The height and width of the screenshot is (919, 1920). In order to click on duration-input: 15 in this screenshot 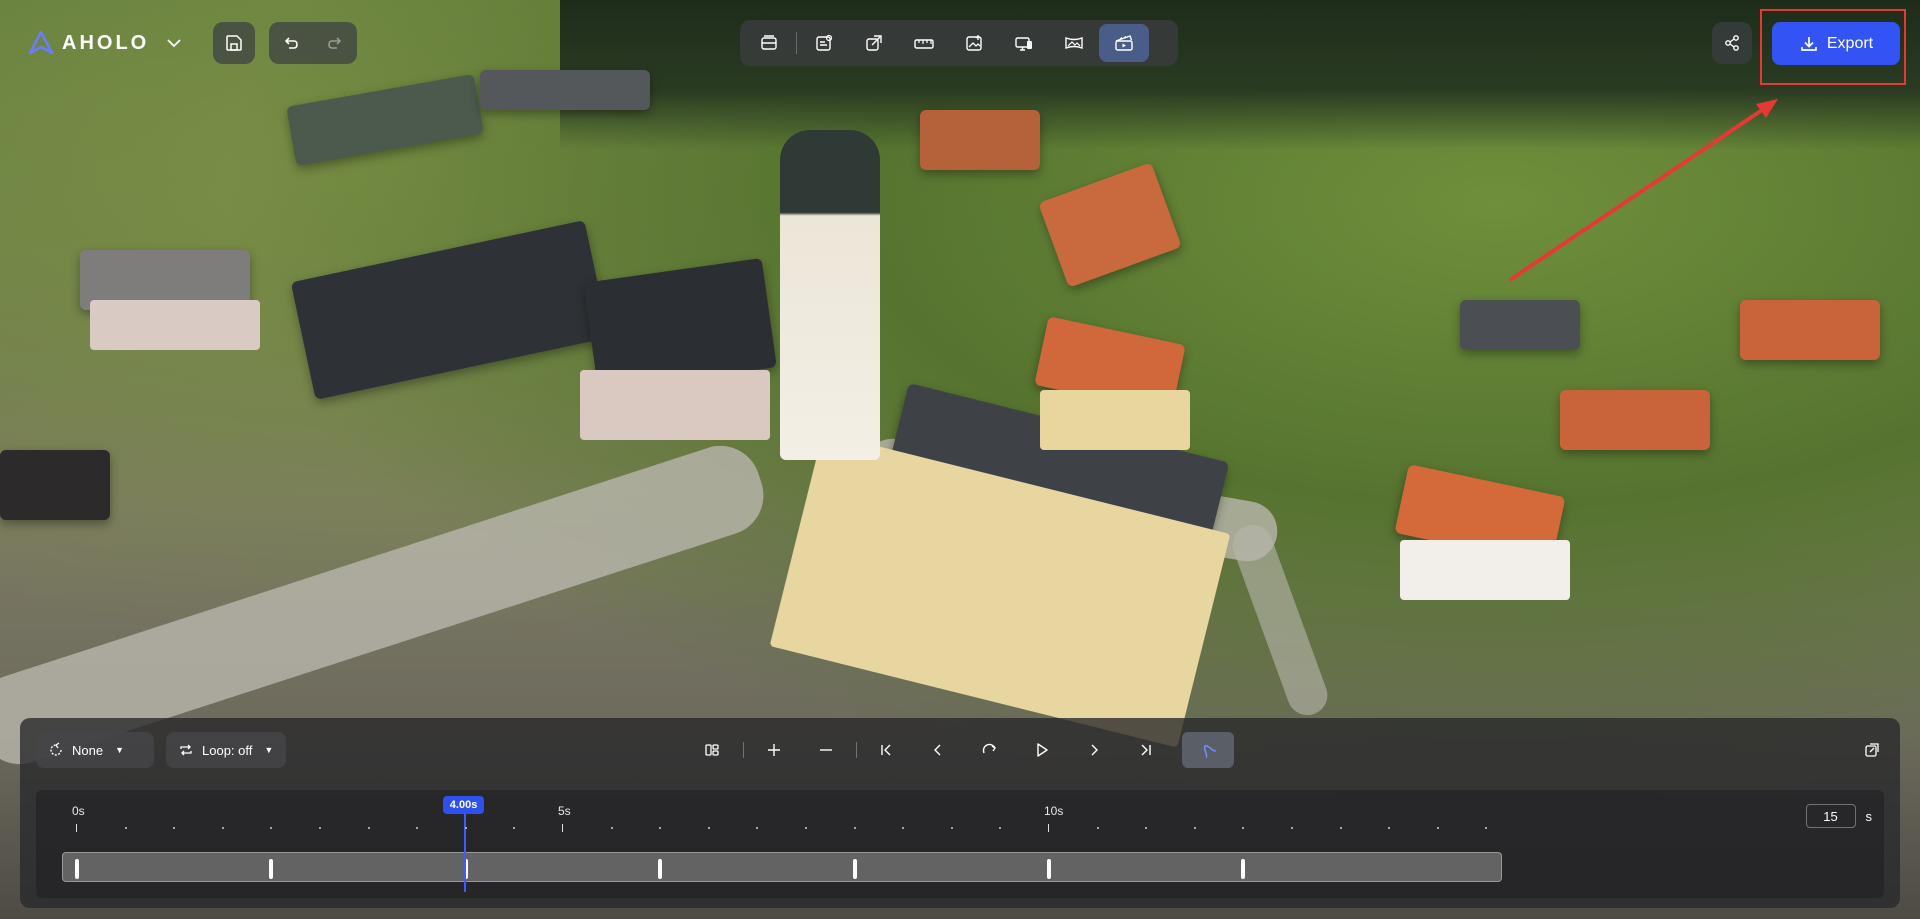, I will do `click(1830, 816)`.